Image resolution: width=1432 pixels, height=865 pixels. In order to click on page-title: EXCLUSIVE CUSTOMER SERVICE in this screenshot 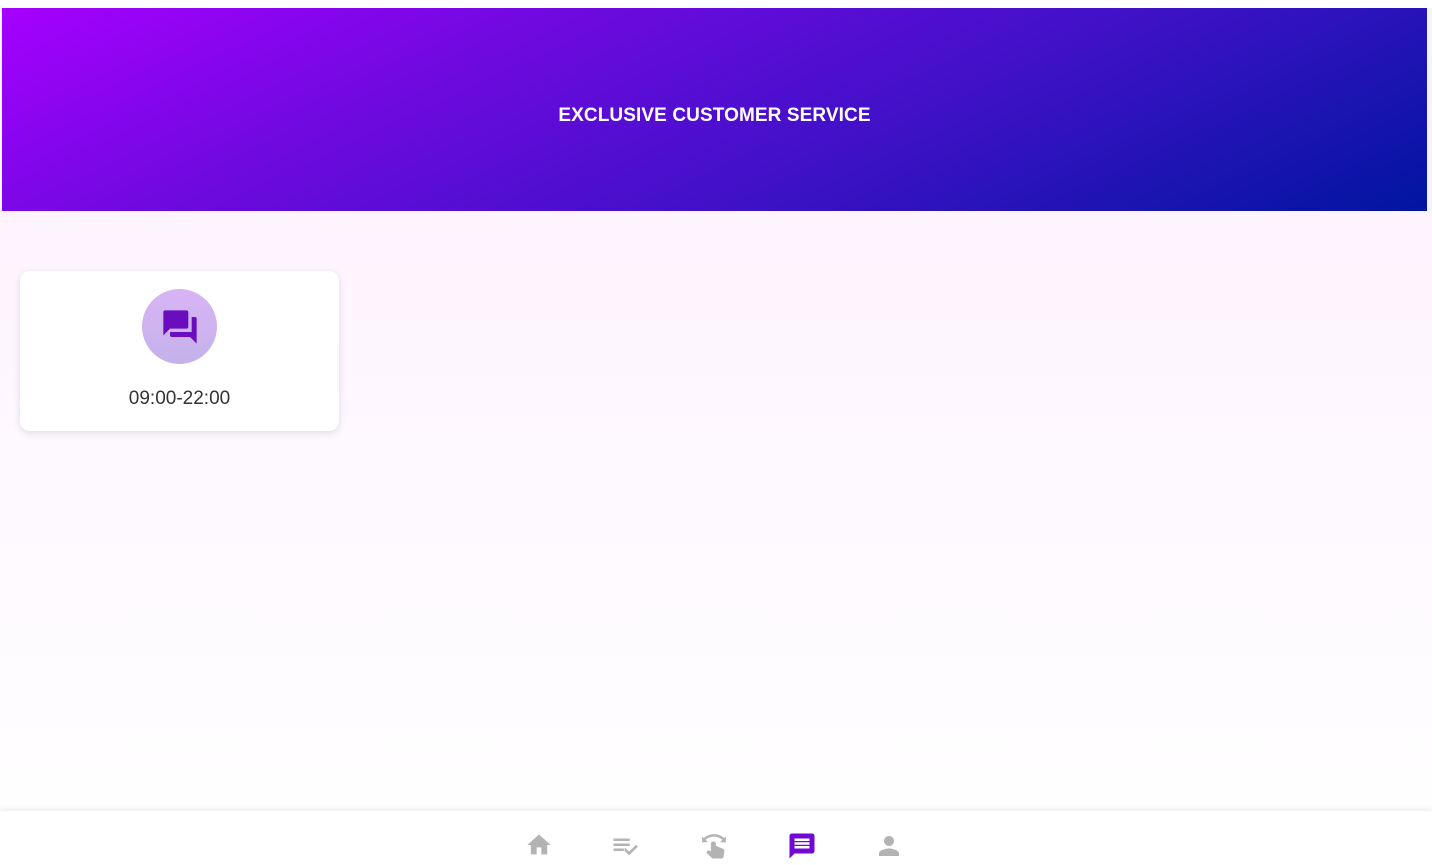, I will do `click(714, 115)`.